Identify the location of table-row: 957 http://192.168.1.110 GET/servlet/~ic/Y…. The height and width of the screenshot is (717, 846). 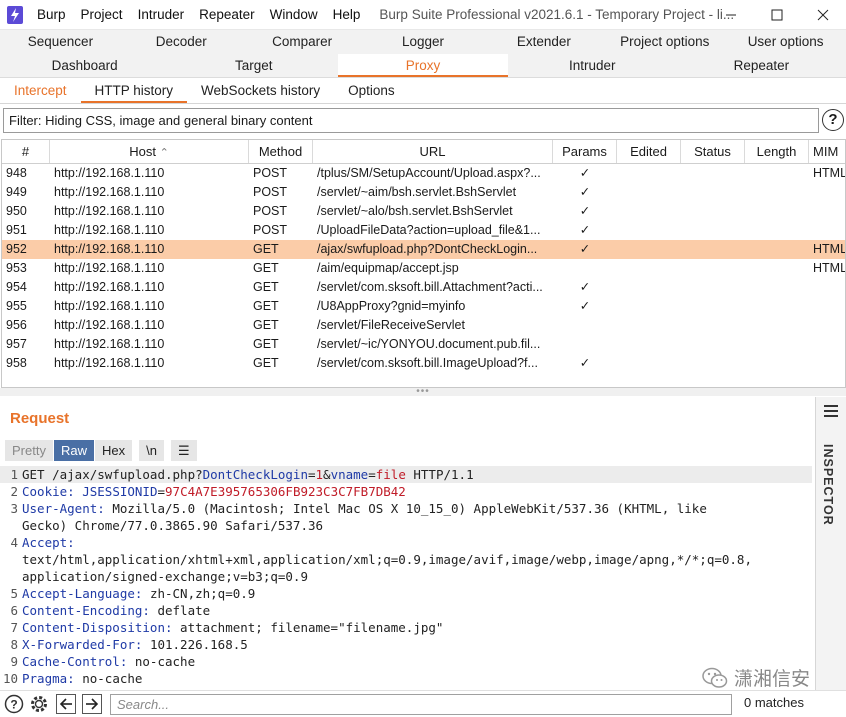
(423, 344).